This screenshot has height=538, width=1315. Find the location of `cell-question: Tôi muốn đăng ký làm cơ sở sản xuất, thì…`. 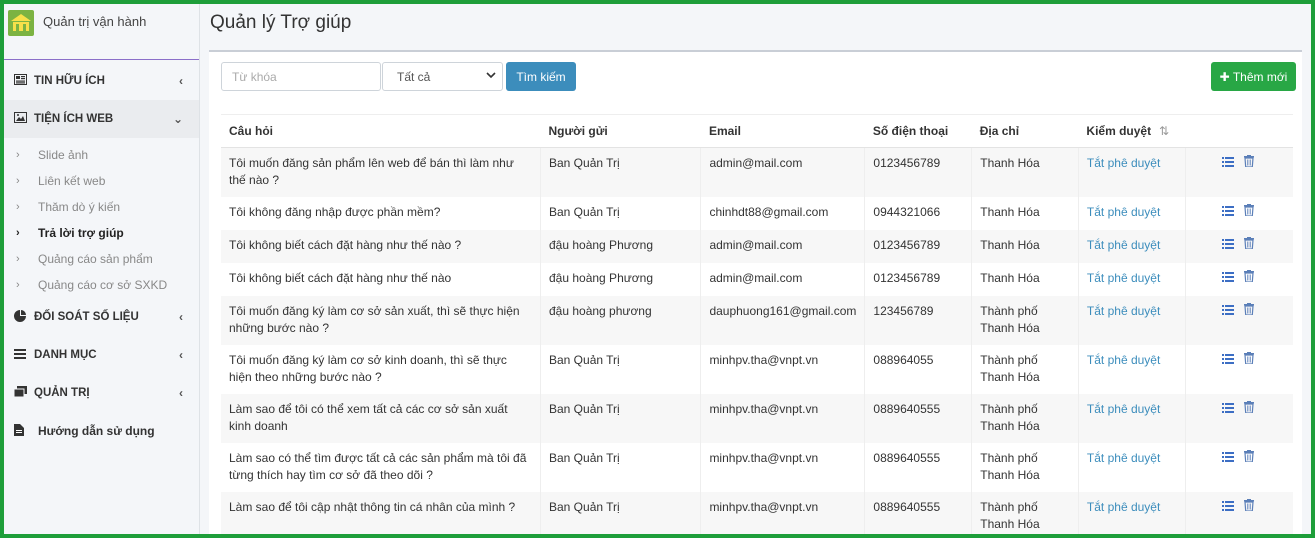

cell-question: Tôi muốn đăng ký làm cơ sở sản xuất, thì… is located at coordinates (374, 319).